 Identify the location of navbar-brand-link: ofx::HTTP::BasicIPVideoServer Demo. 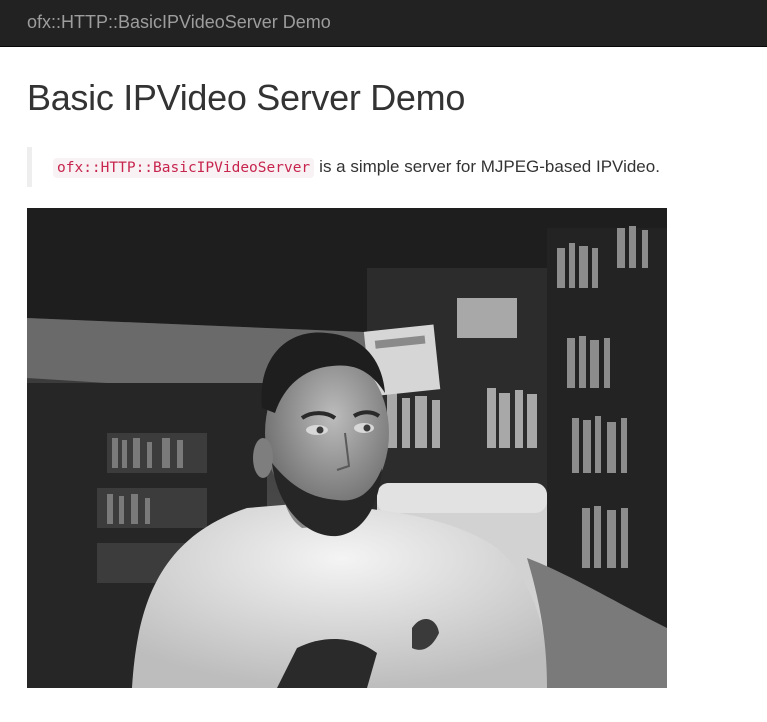
(179, 22).